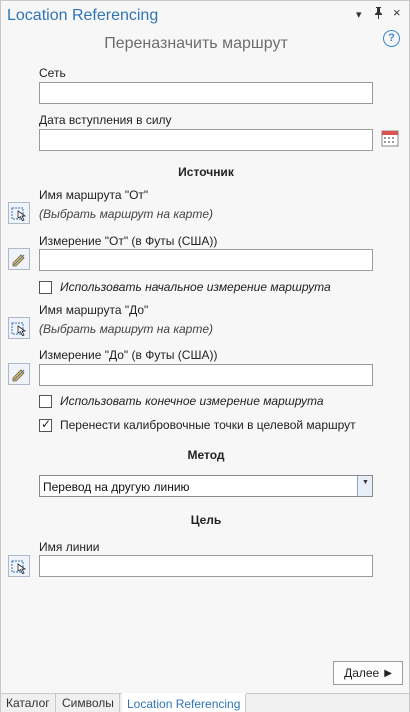  I want to click on to-measure-label: Измерение "До" (в Футы (США)), so click(128, 355).